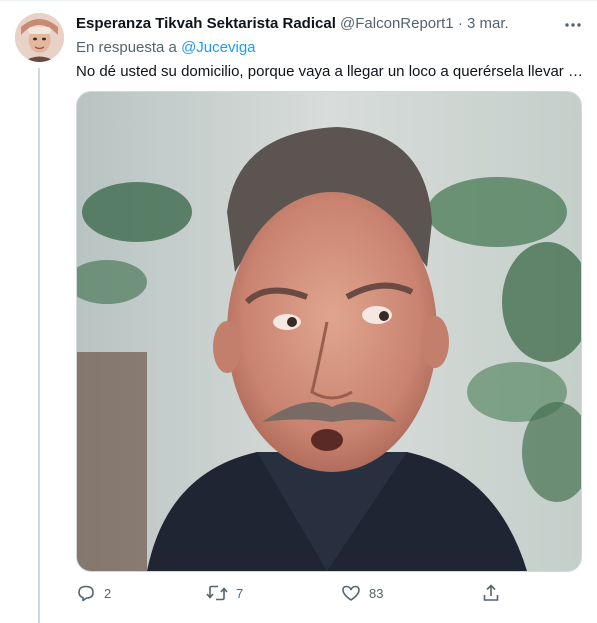 The width and height of the screenshot is (597, 623). I want to click on share-icon, so click(491, 592).